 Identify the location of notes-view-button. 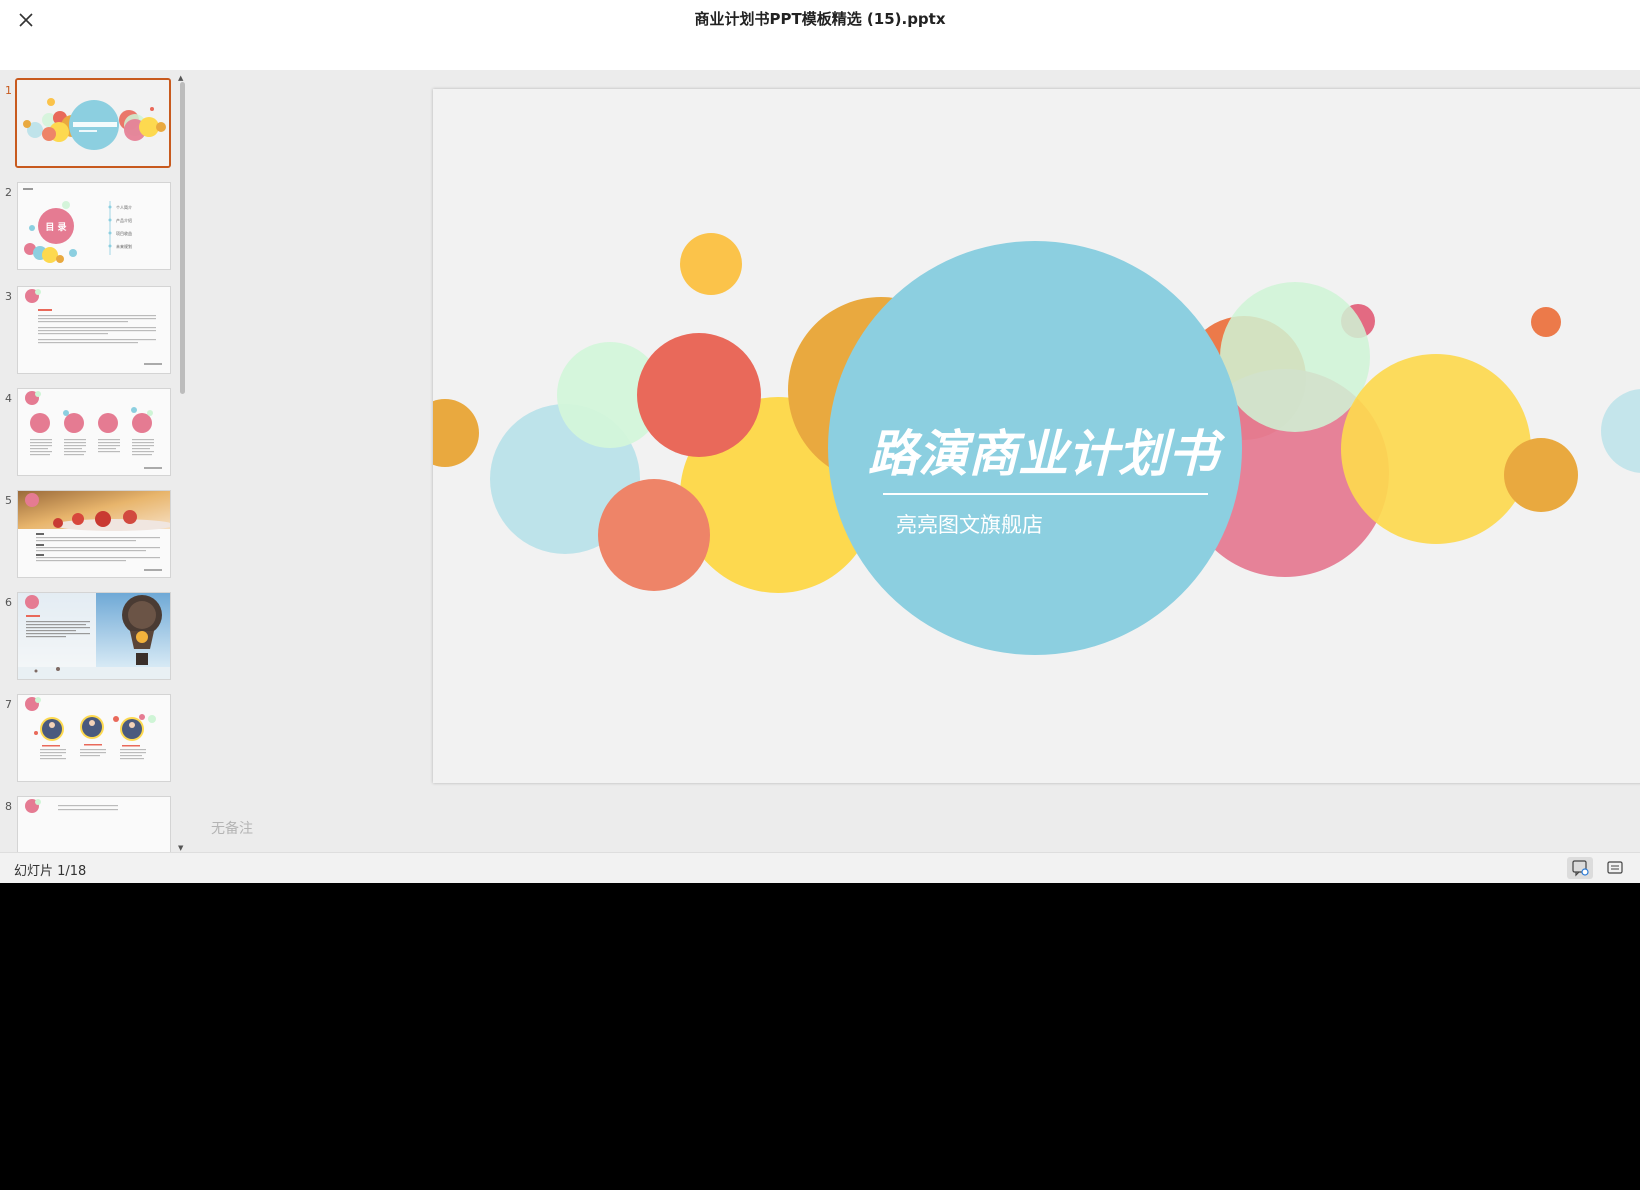
(1580, 868).